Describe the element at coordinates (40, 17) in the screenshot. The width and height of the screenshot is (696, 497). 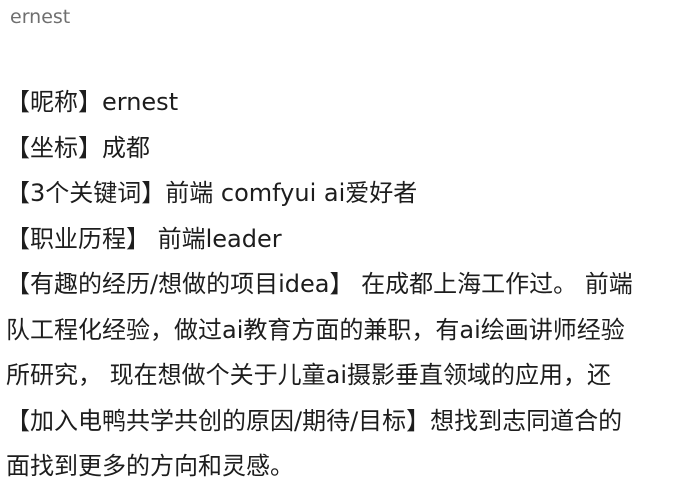
I see `post-author-name: ernest` at that location.